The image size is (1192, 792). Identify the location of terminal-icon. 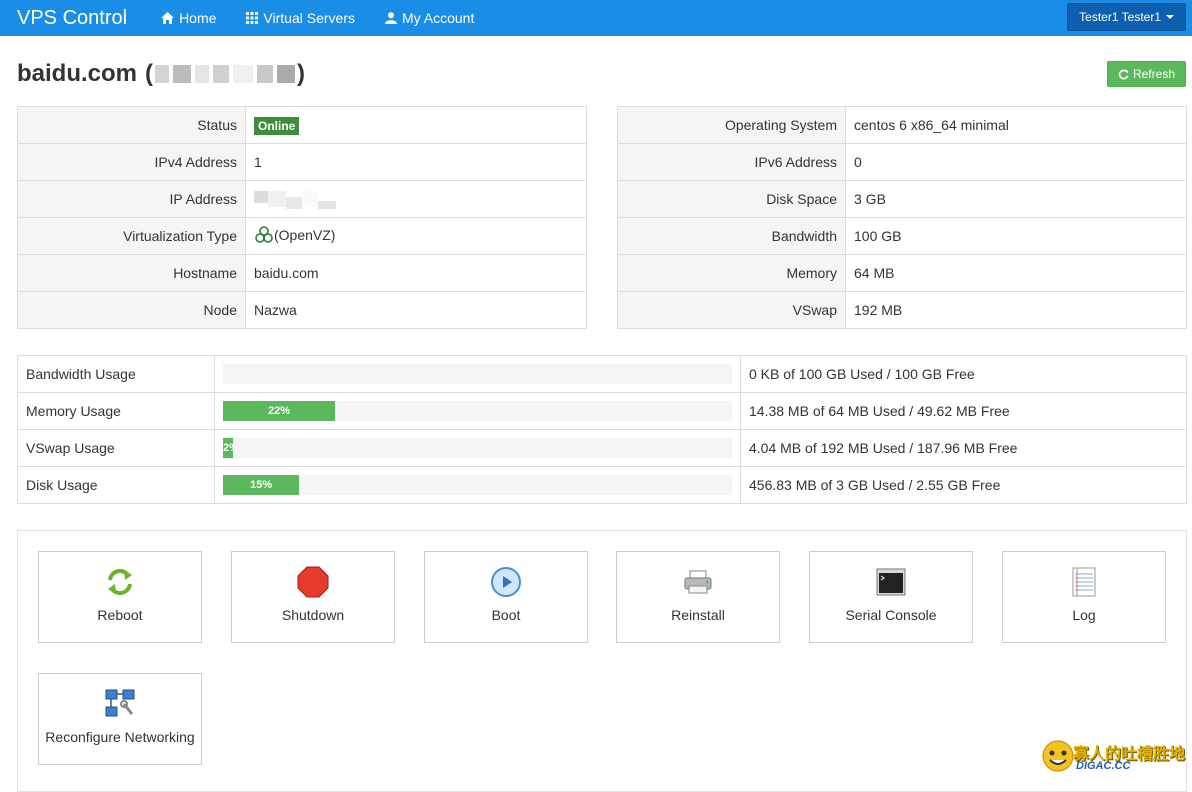
(891, 582).